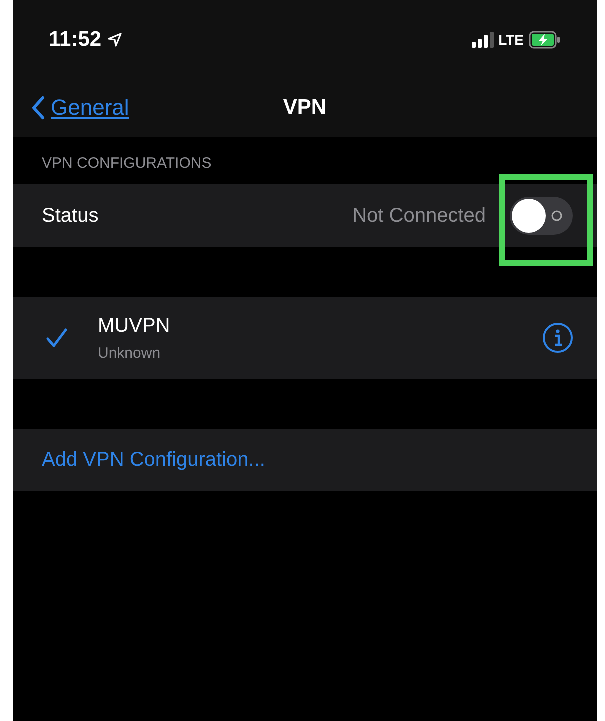 This screenshot has height=721, width=605. Describe the element at coordinates (558, 338) in the screenshot. I see `info-icon` at that location.